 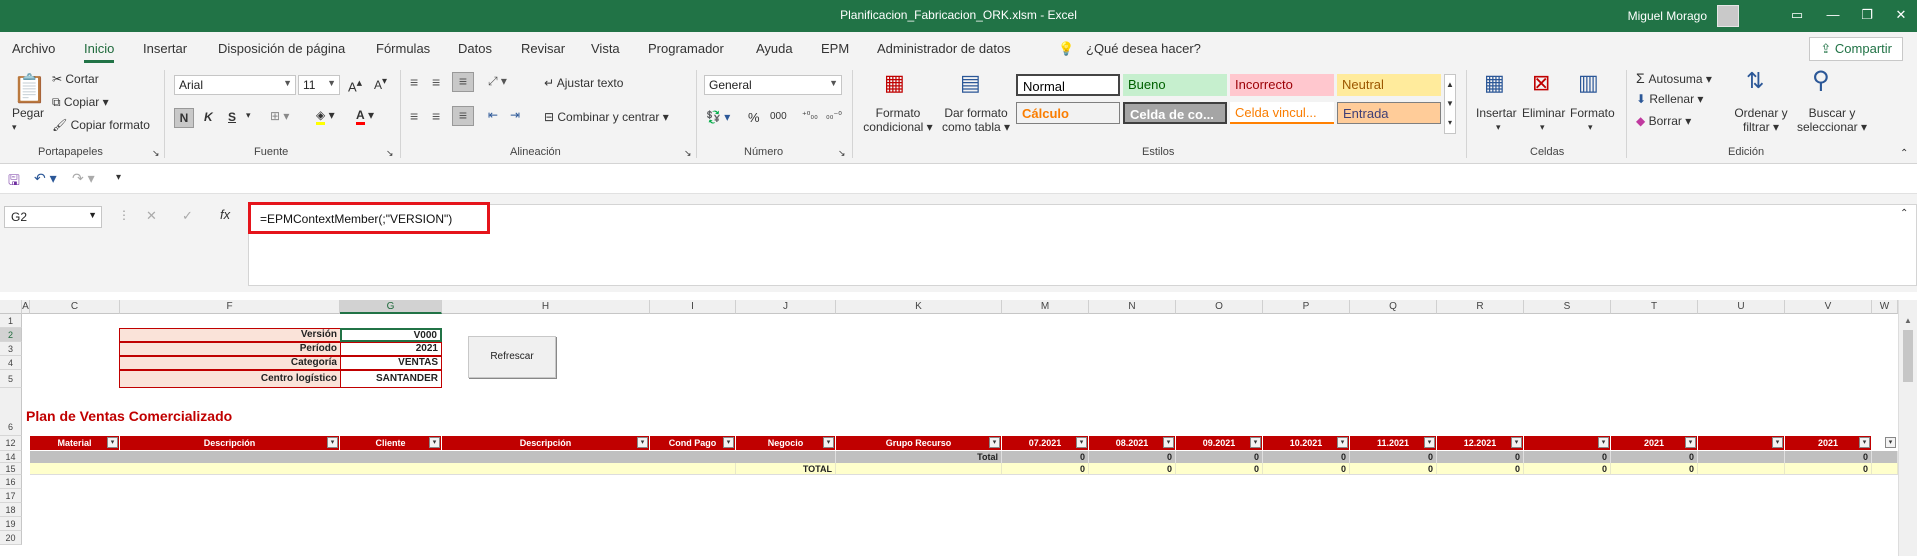 I want to click on formula-input-area, so click(x=1082, y=245).